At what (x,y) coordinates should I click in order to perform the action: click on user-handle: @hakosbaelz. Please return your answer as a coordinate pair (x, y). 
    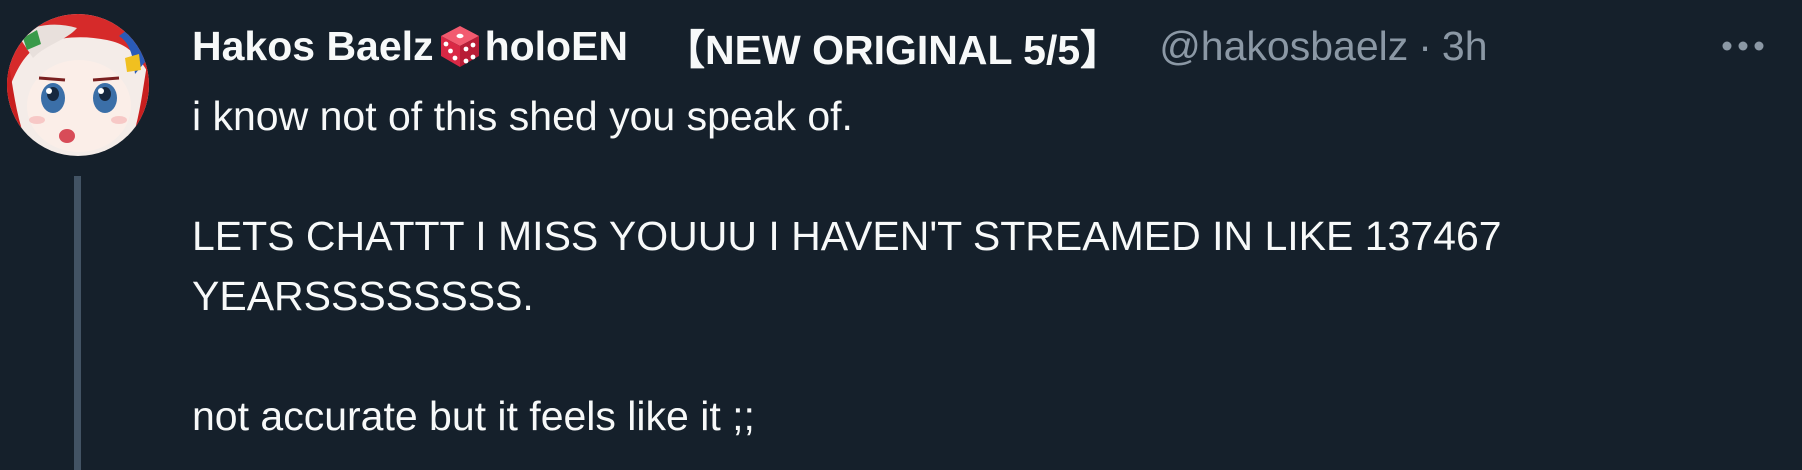
    Looking at the image, I should click on (1283, 46).